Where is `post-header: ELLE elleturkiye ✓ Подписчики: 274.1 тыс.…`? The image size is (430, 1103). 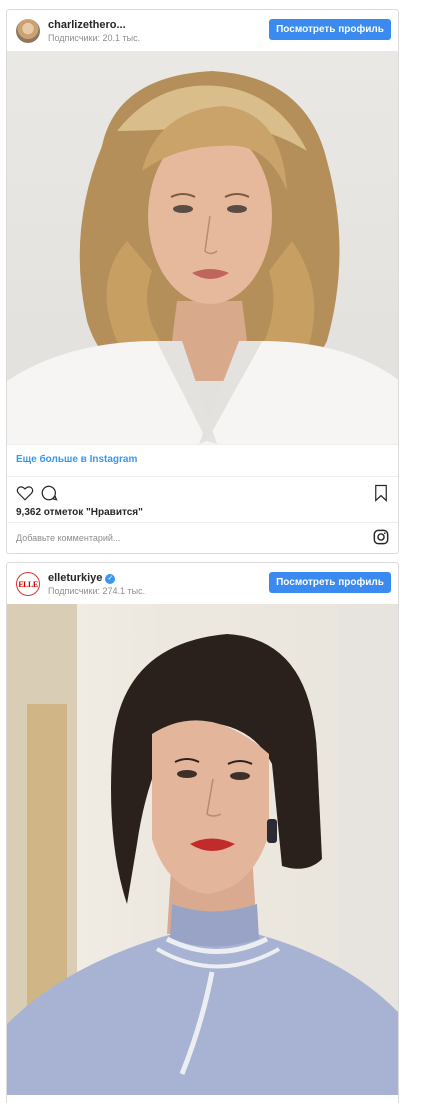
post-header: ELLE elleturkiye ✓ Подписчики: 274.1 тыс.… is located at coordinates (202, 583).